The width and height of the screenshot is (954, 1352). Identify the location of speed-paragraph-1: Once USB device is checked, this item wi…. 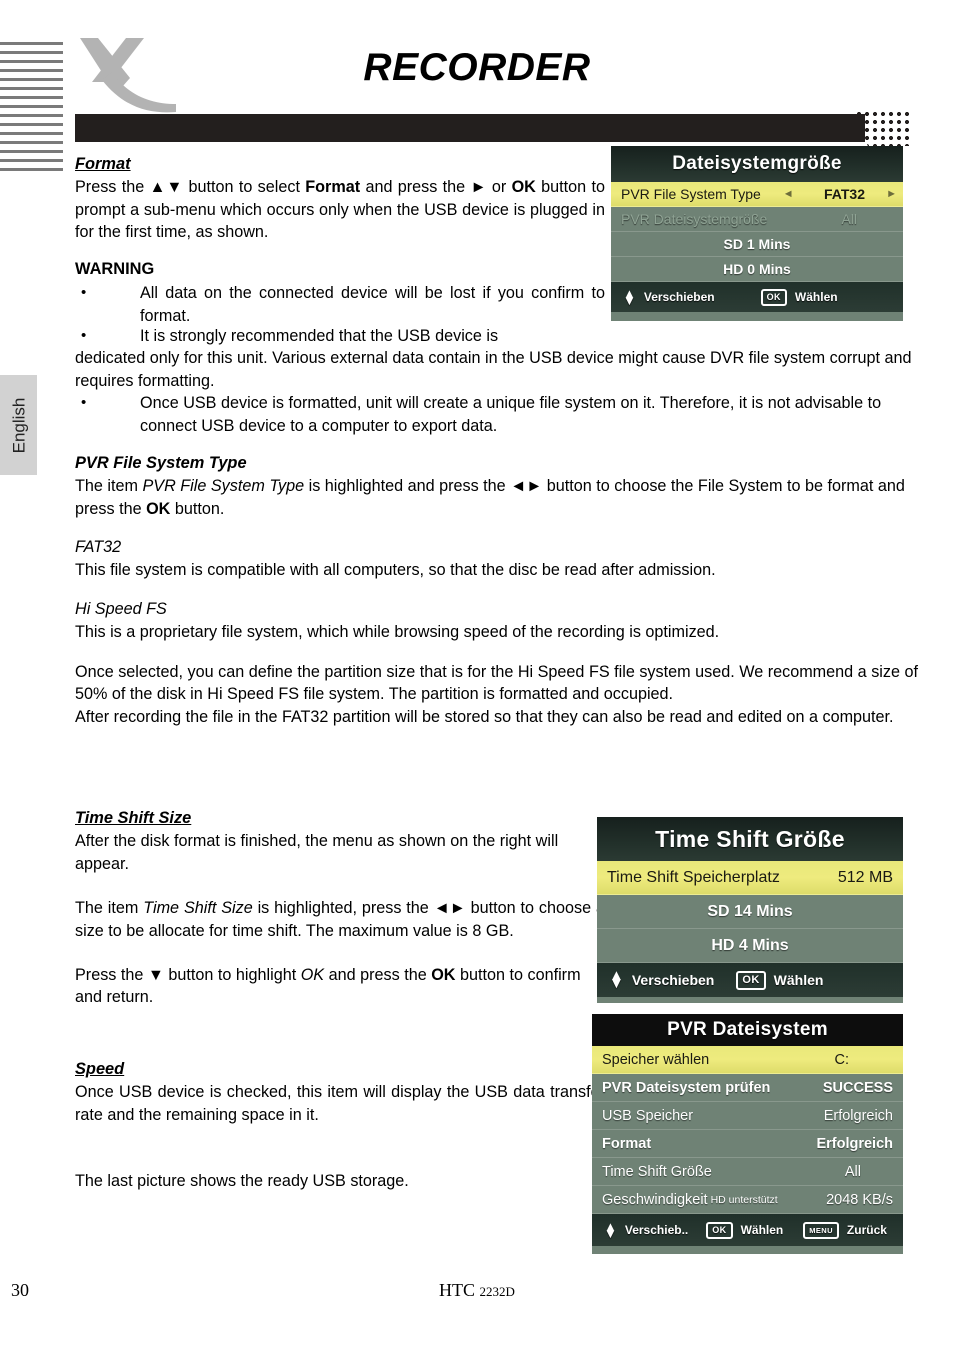
(340, 1103).